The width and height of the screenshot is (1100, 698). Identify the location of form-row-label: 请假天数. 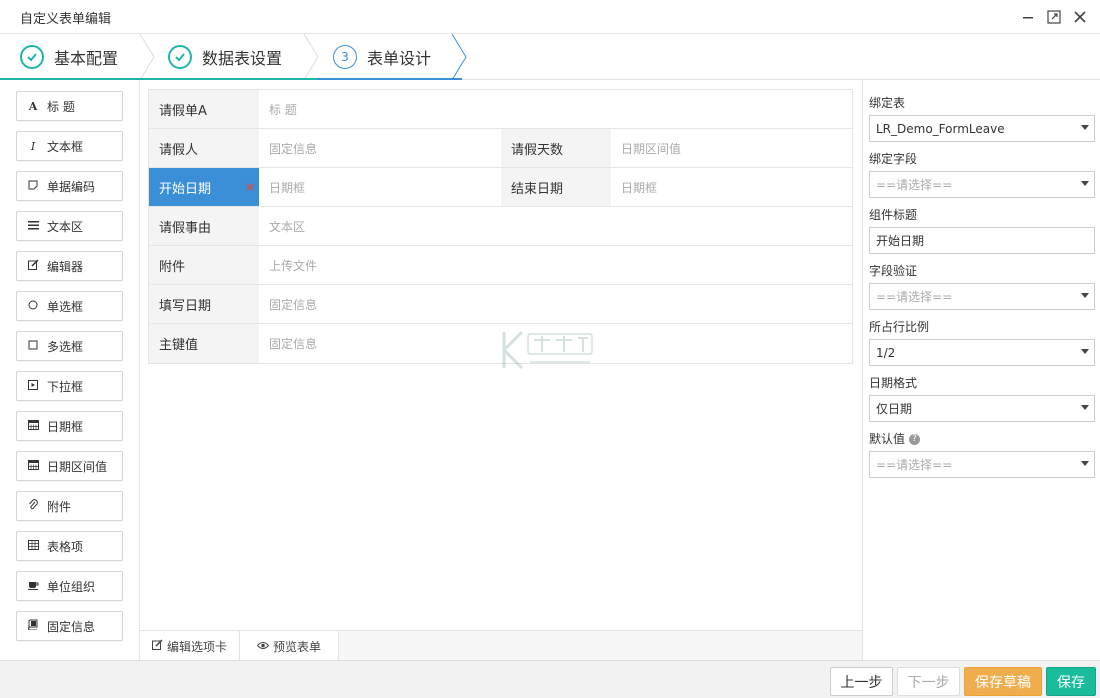
(556, 148).